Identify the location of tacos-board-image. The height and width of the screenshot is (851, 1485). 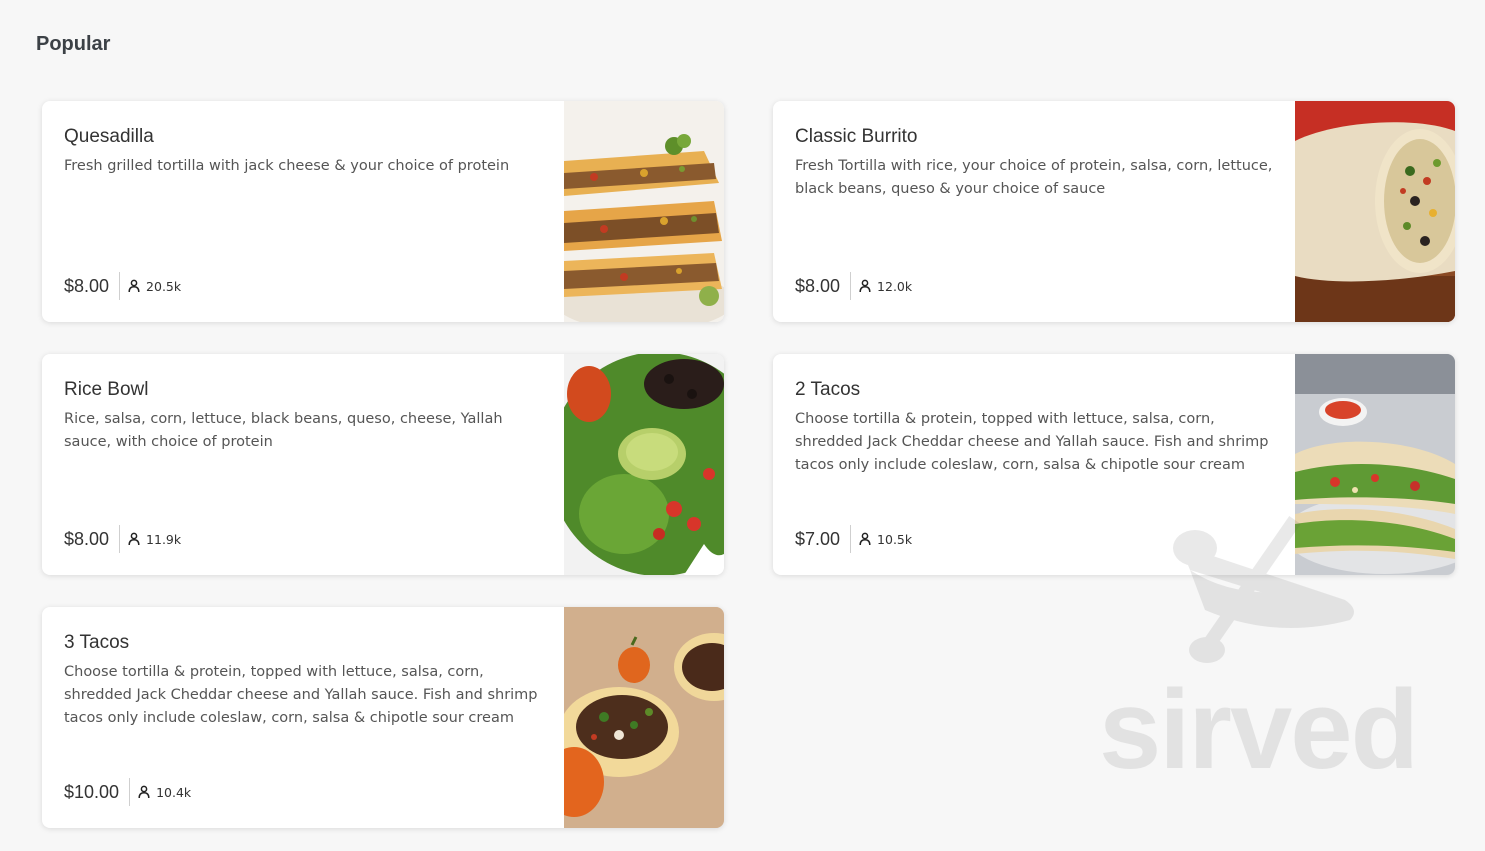
(644, 717).